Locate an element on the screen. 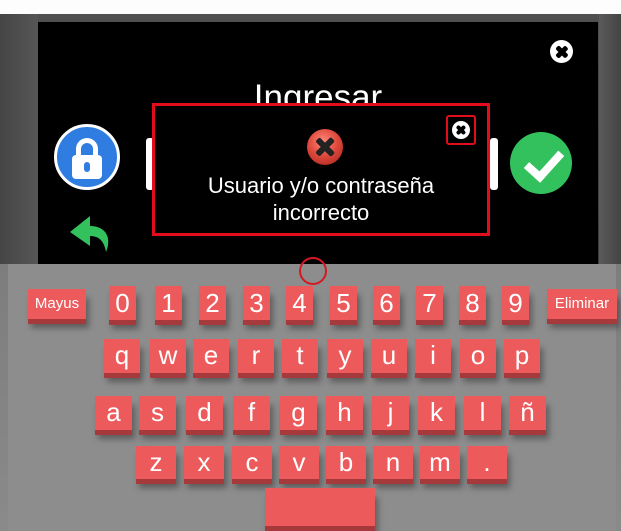 The width and height of the screenshot is (621, 531). key-4: 4 is located at coordinates (299, 303).